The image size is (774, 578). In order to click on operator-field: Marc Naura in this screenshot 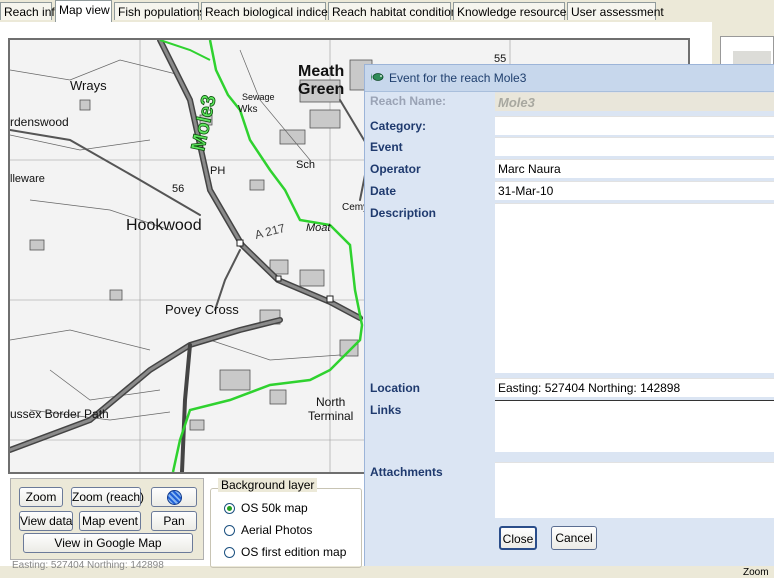, I will do `click(634, 168)`.